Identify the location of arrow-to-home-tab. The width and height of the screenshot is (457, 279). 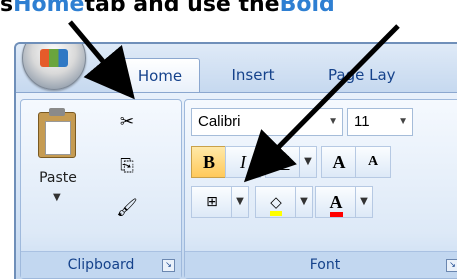
(101, 60).